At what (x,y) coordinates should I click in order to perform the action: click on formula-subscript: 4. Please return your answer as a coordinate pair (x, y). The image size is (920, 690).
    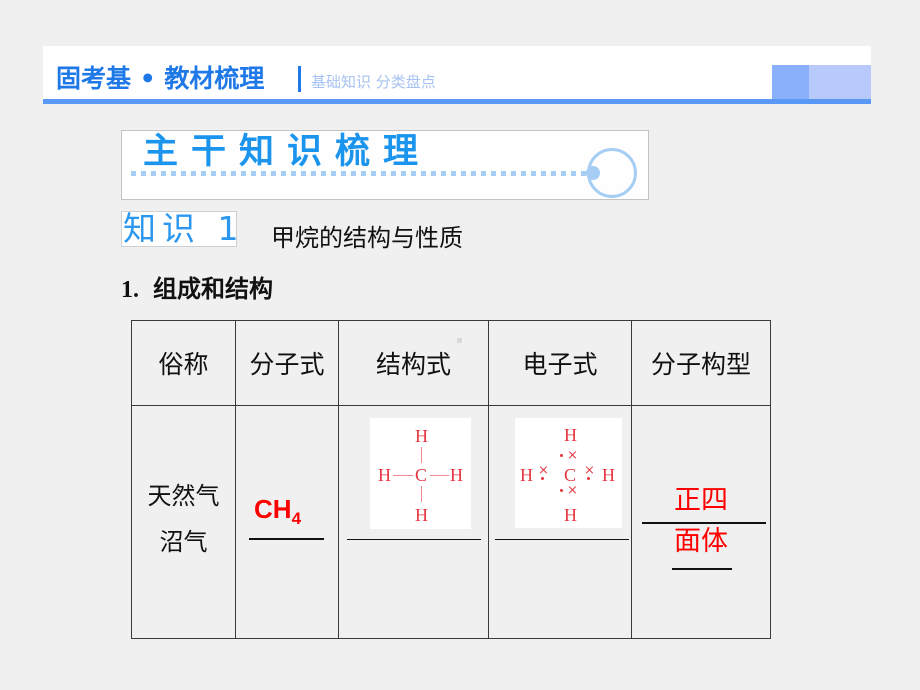
    Looking at the image, I should click on (296, 518).